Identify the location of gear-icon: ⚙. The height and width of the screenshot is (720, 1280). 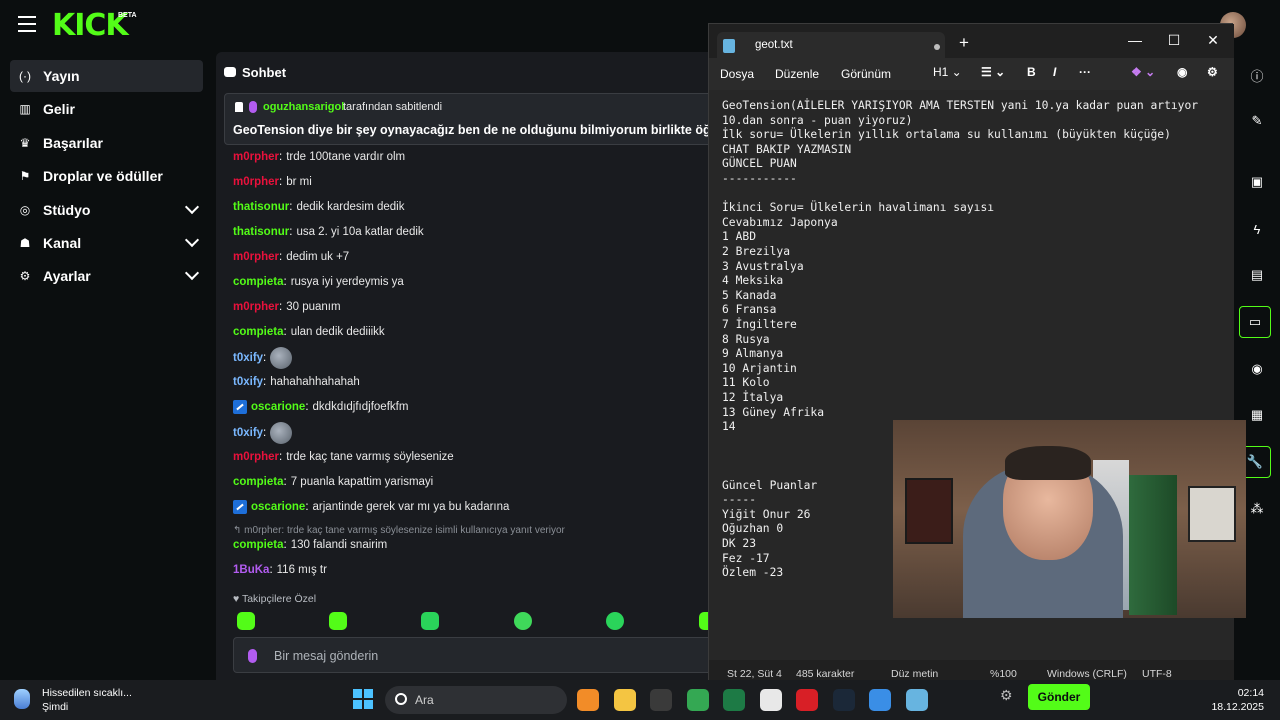
(1006, 695).